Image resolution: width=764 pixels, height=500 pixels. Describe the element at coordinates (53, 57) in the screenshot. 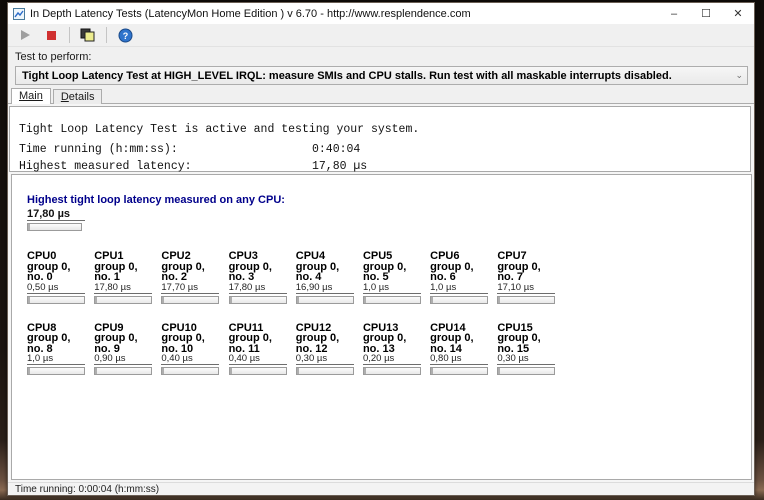

I see `test-to-perform-label: Test to perform:` at that location.